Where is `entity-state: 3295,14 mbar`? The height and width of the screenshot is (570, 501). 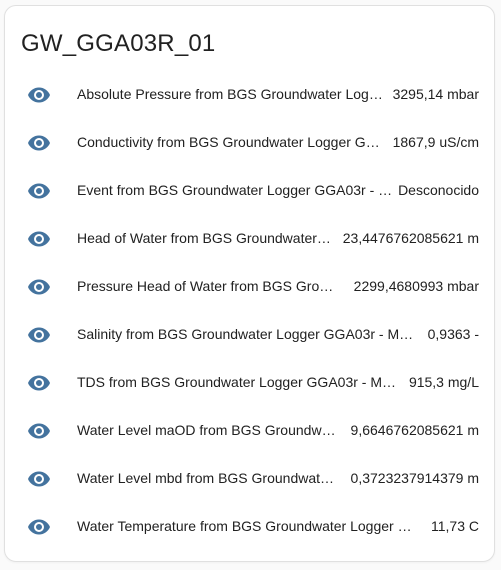
entity-state: 3295,14 mbar is located at coordinates (435, 94).